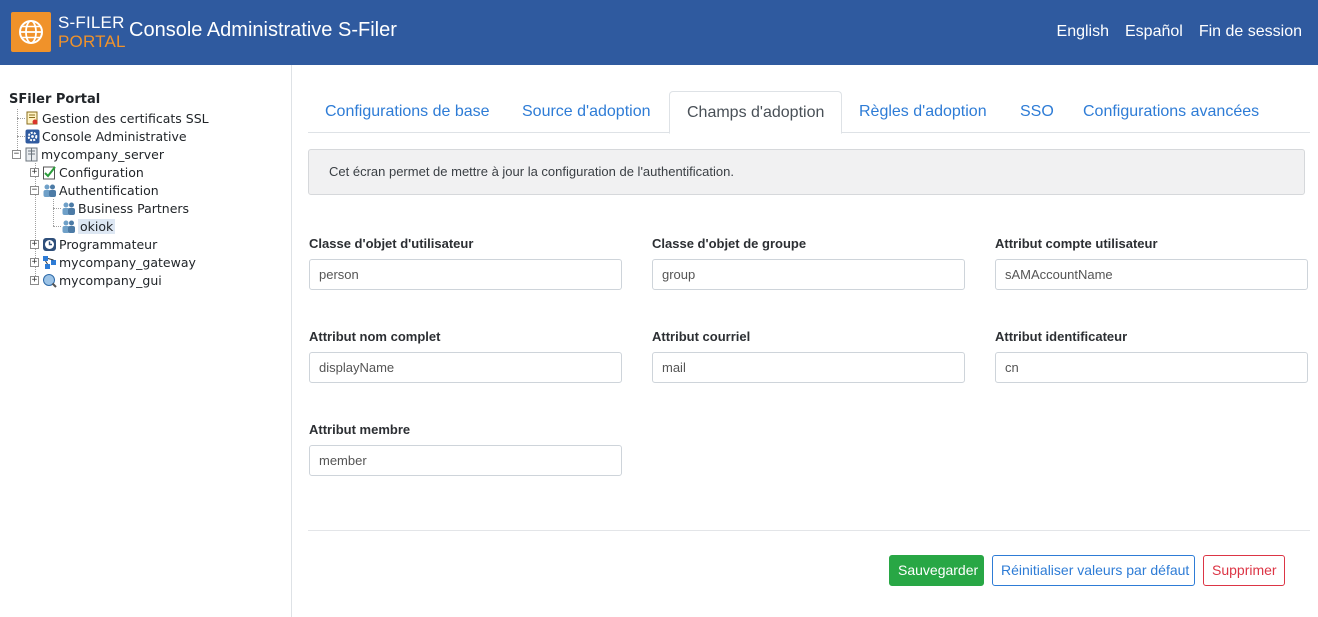 This screenshot has height=617, width=1318. I want to click on tab-advanced-configurations: Configurations avancées, so click(1171, 112).